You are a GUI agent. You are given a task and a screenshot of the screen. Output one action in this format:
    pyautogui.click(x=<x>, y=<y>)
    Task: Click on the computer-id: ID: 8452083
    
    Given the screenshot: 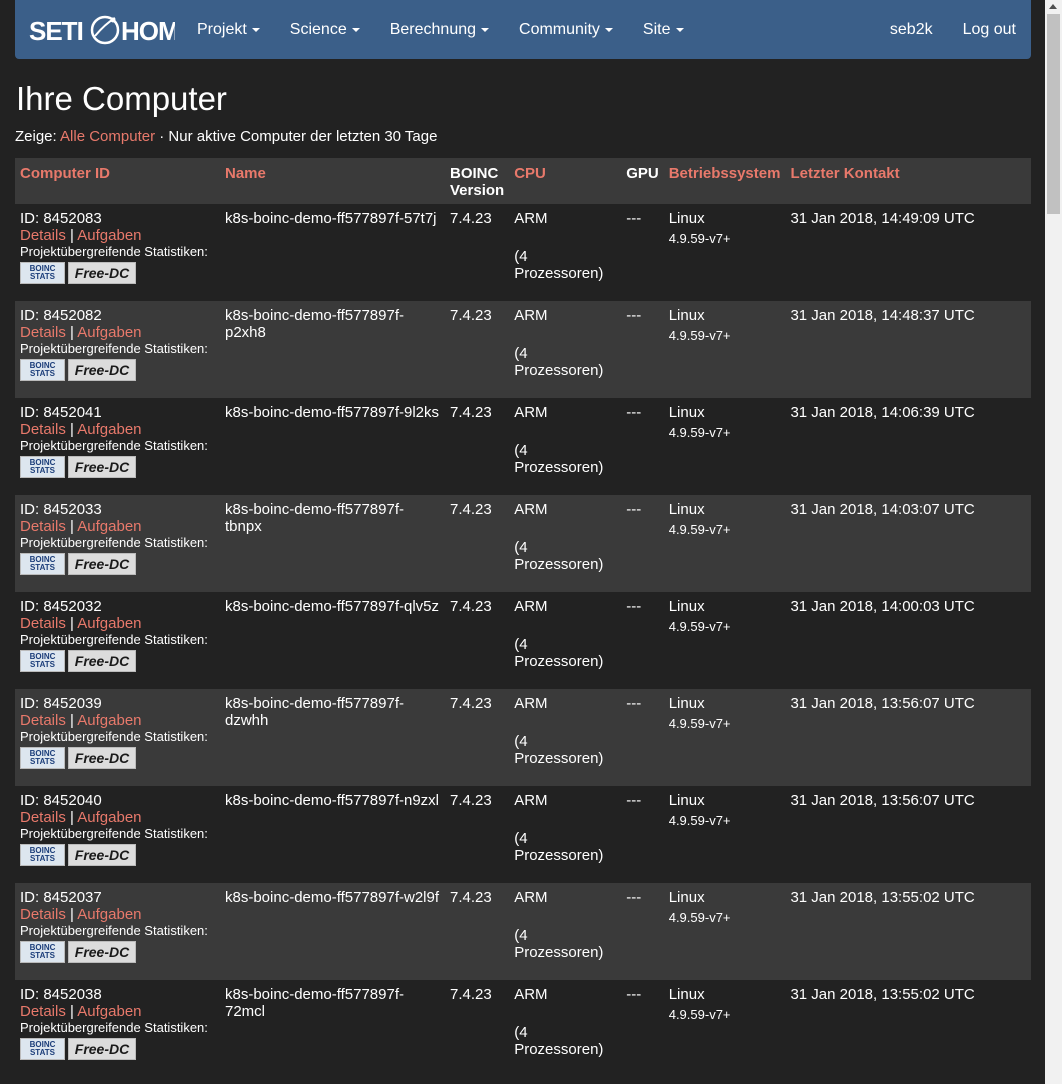 What is the action you would take?
    pyautogui.click(x=61, y=218)
    